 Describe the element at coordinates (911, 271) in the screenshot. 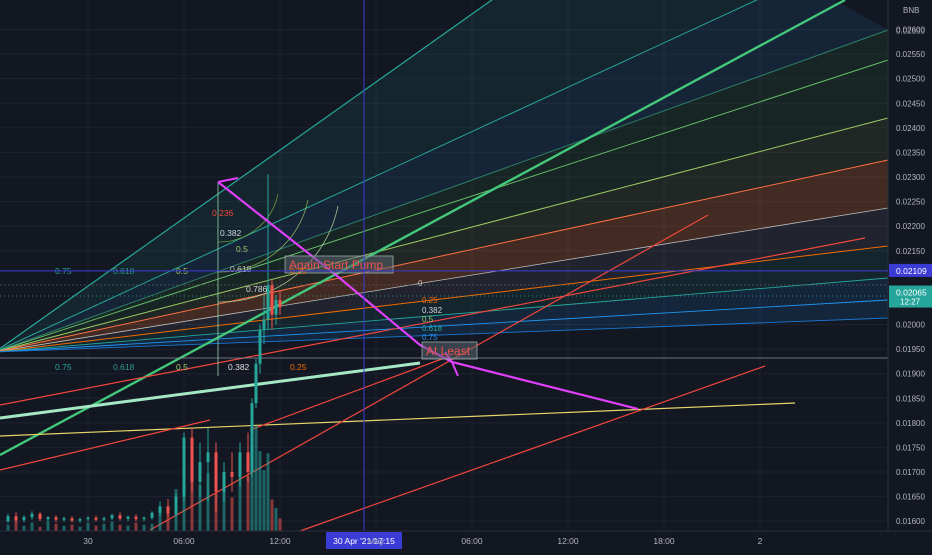

I see `price-badge-label: 0.02109` at that location.